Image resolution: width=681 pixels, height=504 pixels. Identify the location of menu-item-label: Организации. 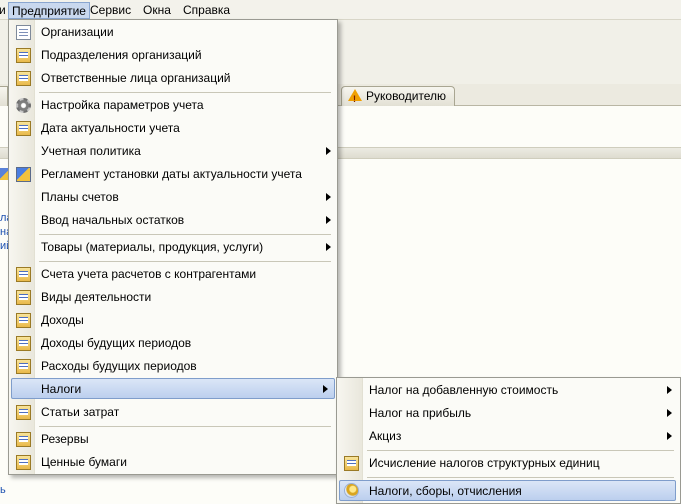
(77, 32).